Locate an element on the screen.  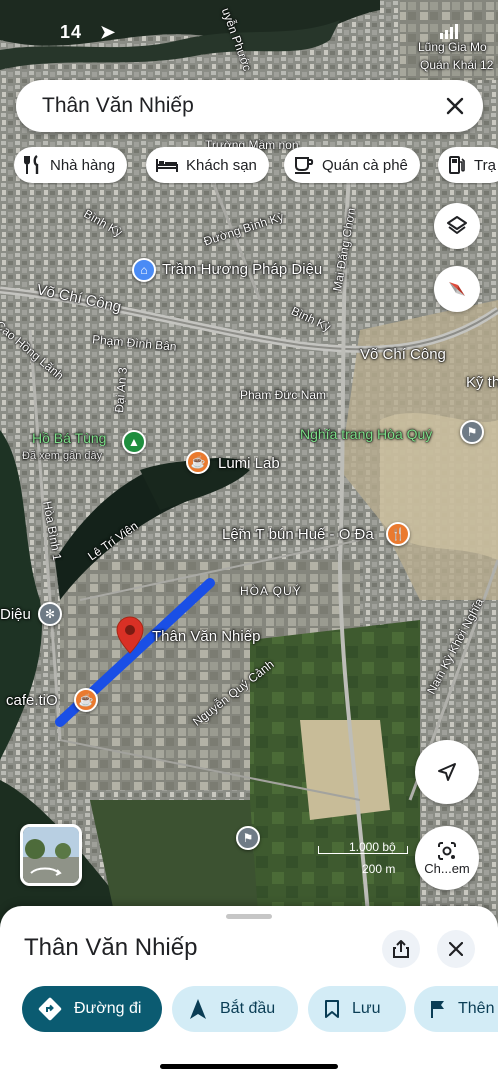
signal-icon is located at coordinates (449, 31).